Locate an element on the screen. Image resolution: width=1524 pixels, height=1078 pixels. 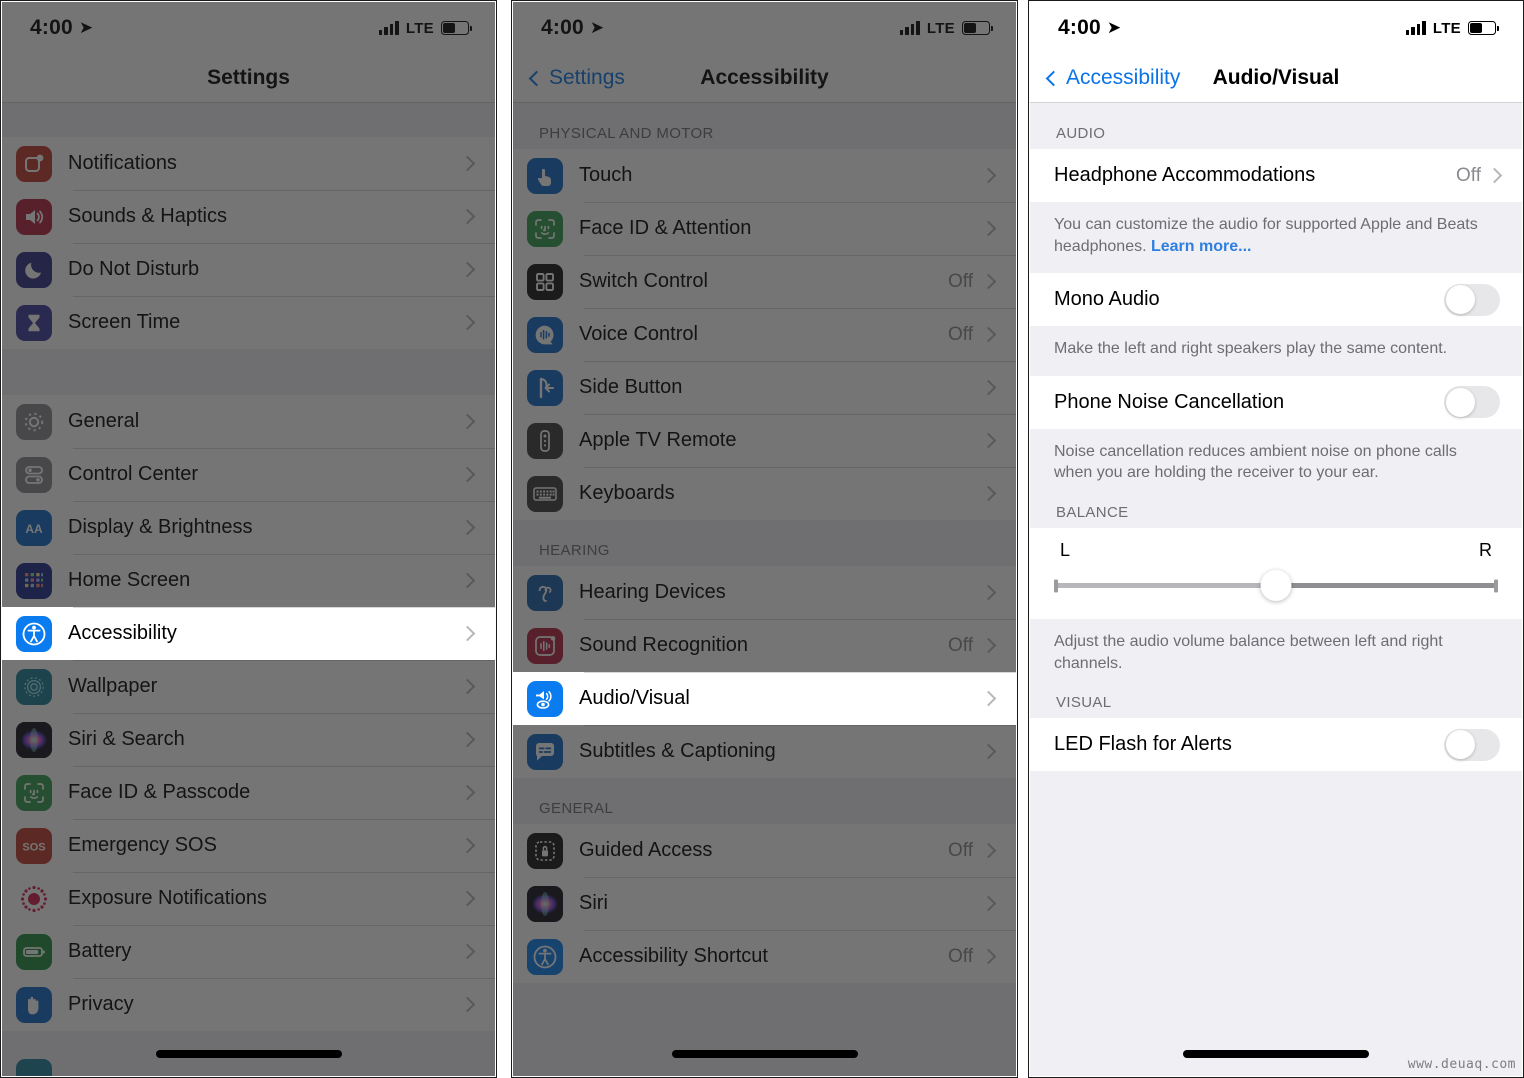
cellular-signal-icon is located at coordinates (388, 28).